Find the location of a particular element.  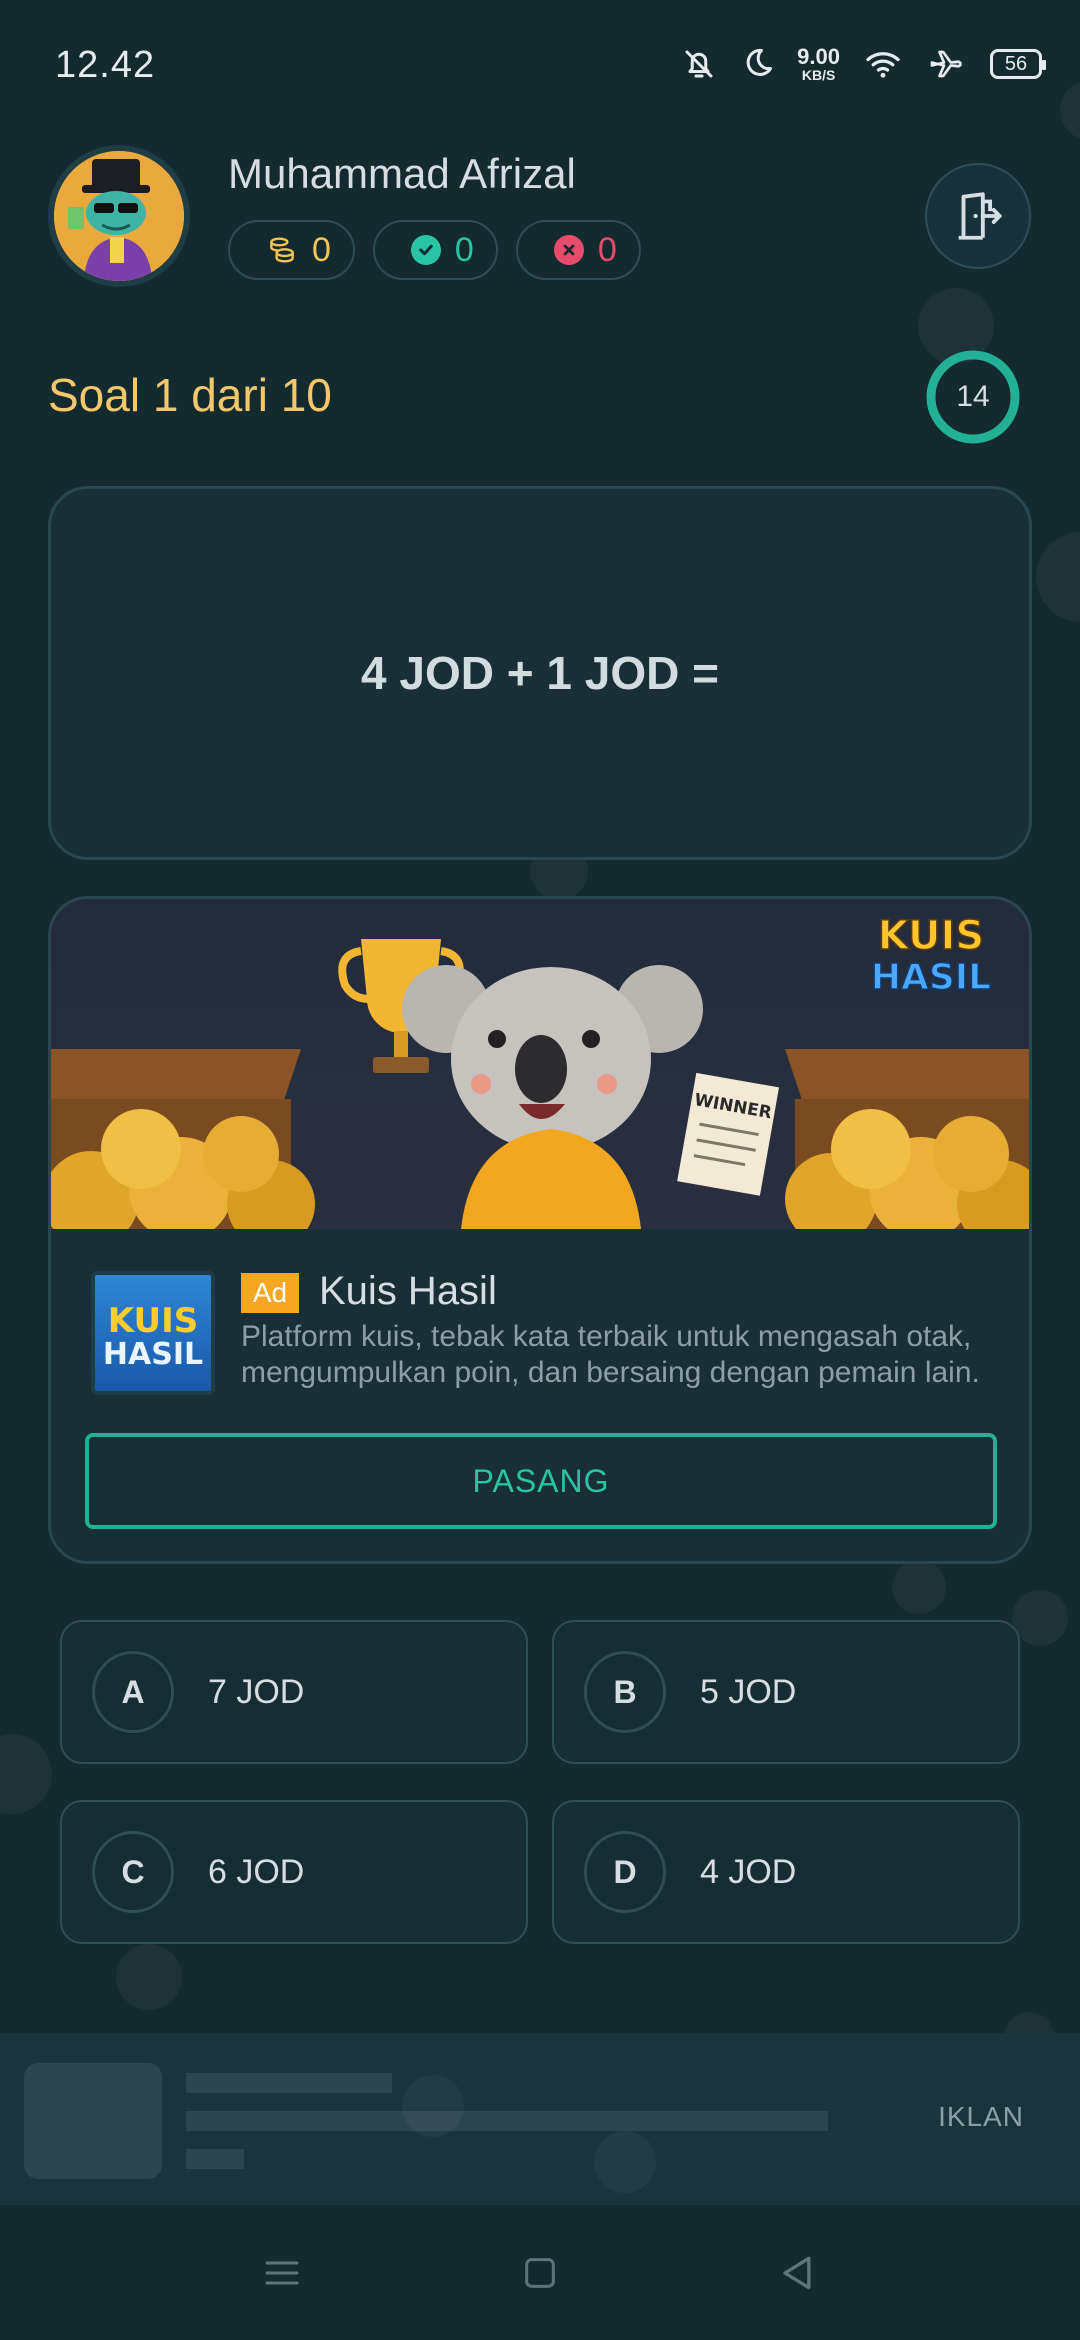

menu-button is located at coordinates (282, 2273).